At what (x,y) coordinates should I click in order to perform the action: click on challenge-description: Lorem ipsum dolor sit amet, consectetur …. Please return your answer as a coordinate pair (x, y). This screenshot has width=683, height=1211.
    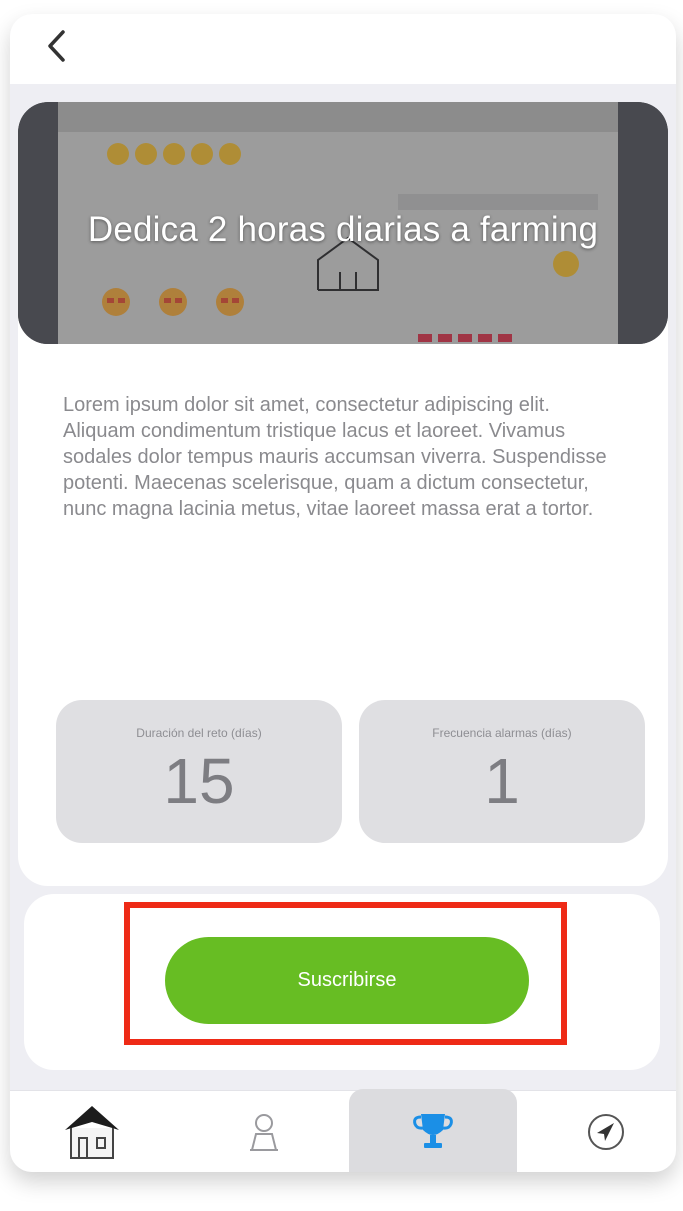
    Looking at the image, I should click on (335, 457).